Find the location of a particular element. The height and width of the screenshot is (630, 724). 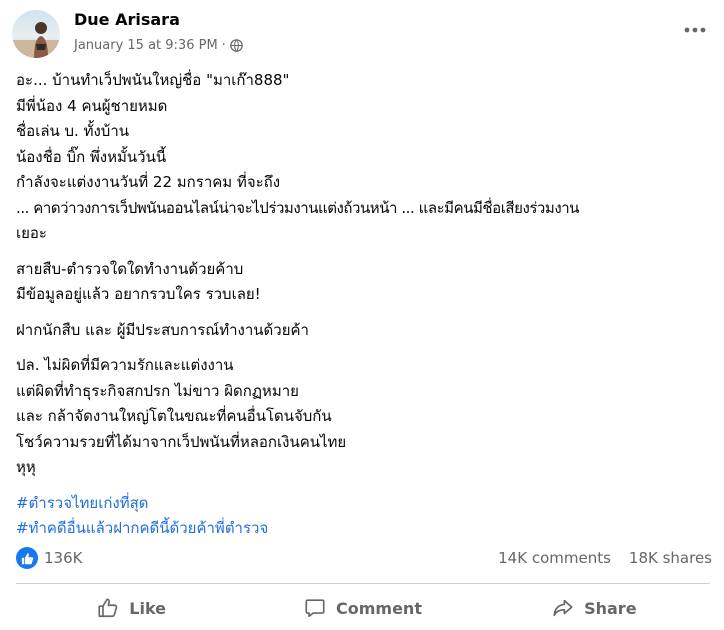

post-line: น้องชื่อ บิ๊ก พึ่งหมั้นวันนี้ is located at coordinates (91, 156).